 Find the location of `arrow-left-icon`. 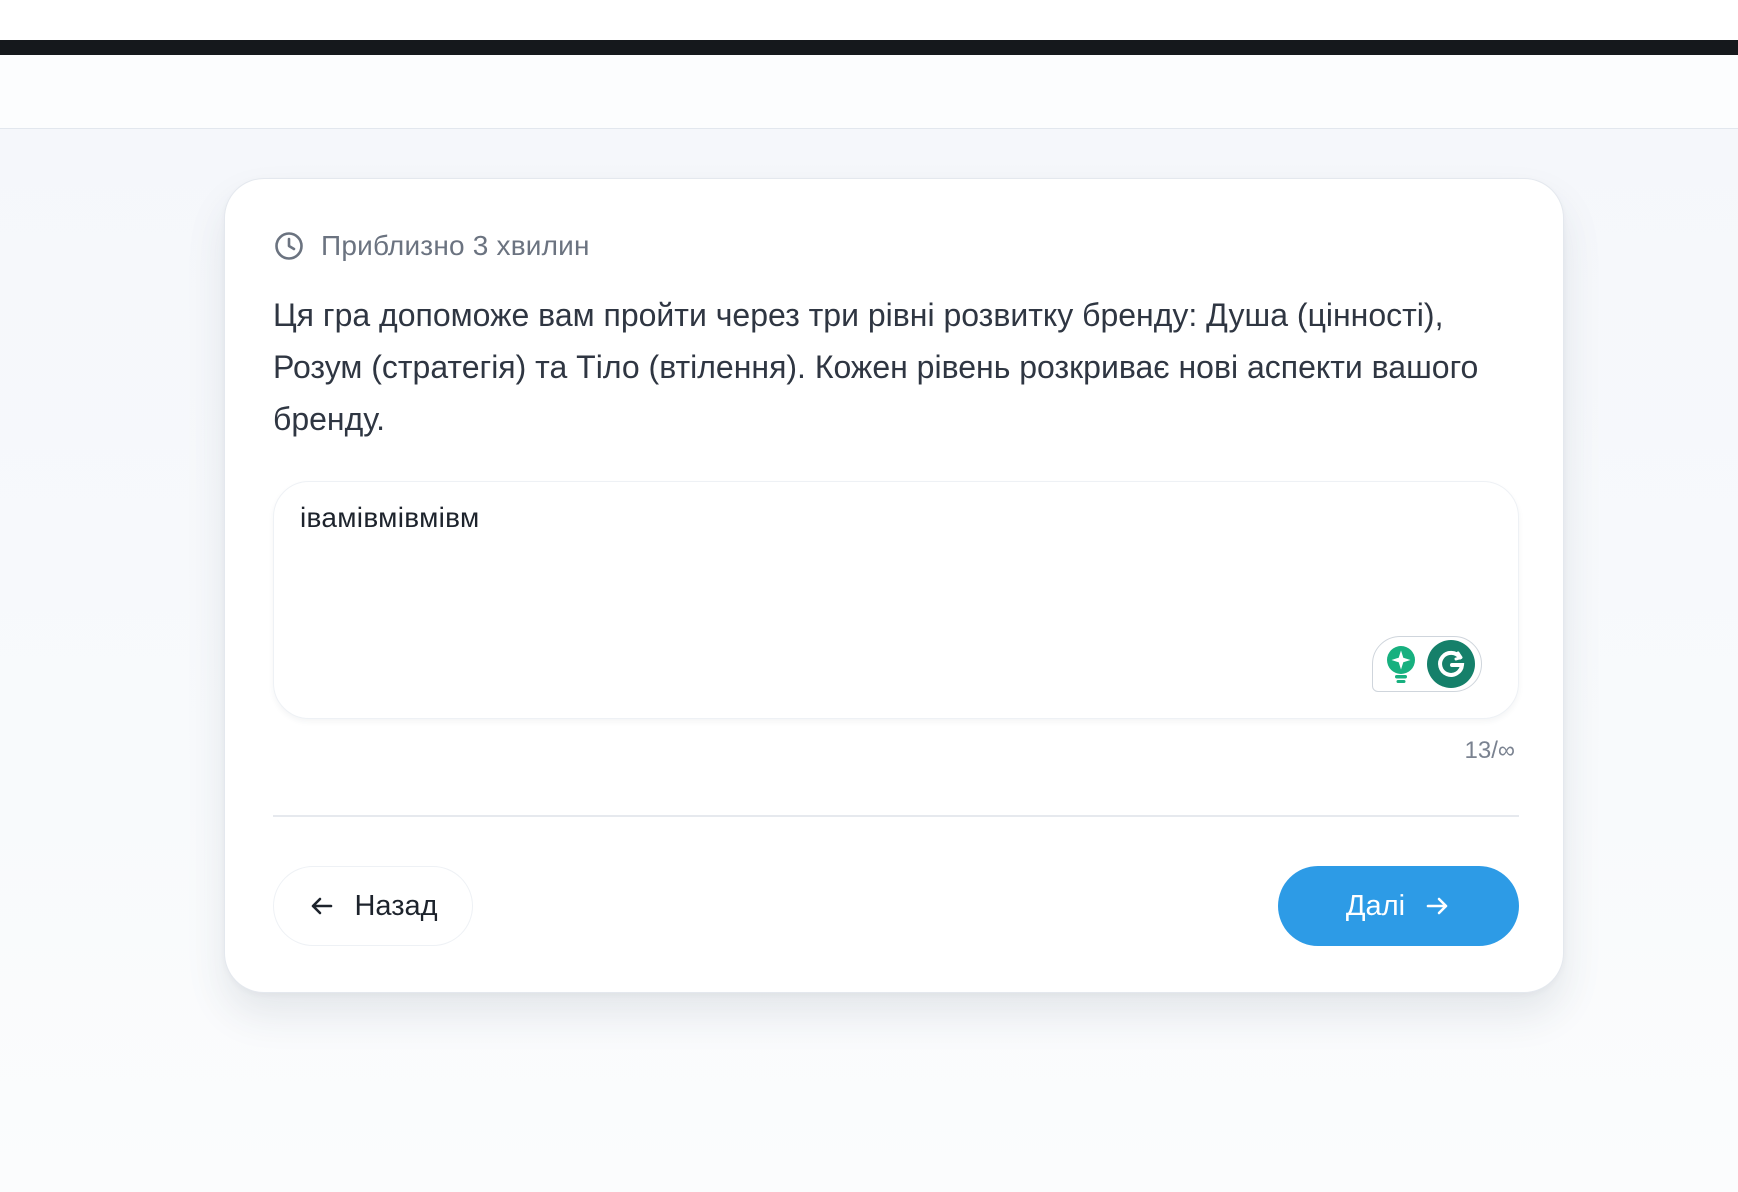

arrow-left-icon is located at coordinates (322, 906).